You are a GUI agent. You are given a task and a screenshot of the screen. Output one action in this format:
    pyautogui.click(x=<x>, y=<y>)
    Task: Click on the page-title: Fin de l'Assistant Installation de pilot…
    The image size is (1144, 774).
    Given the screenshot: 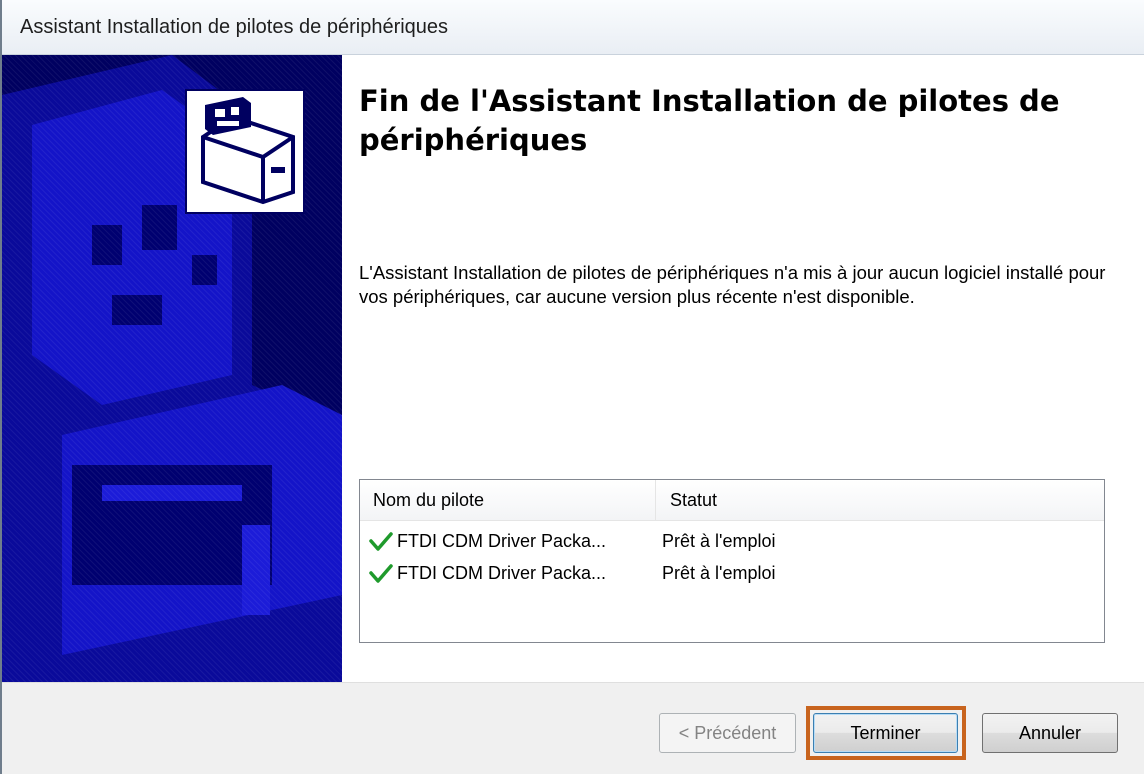 What is the action you would take?
    pyautogui.click(x=709, y=120)
    